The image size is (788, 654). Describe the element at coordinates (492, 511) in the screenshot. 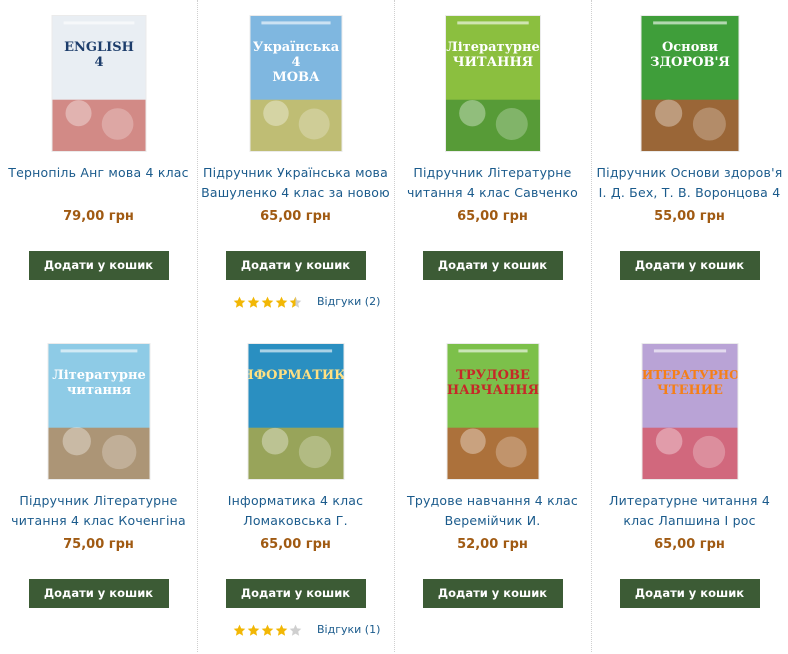

I see `product-title-link: Трудове навчання 4 клас Веремійчик И.` at that location.